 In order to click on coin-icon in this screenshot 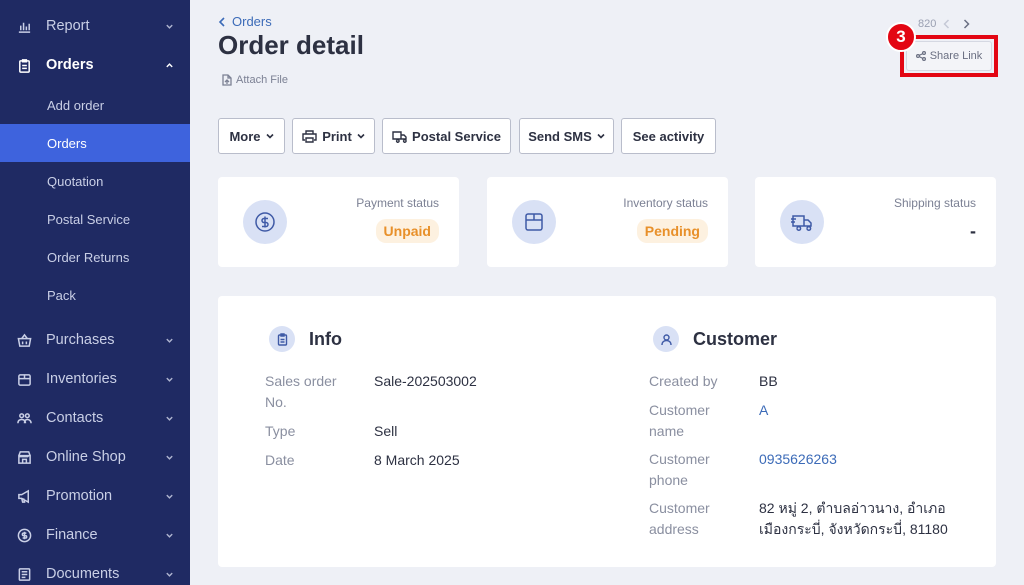, I will do `click(24, 535)`.